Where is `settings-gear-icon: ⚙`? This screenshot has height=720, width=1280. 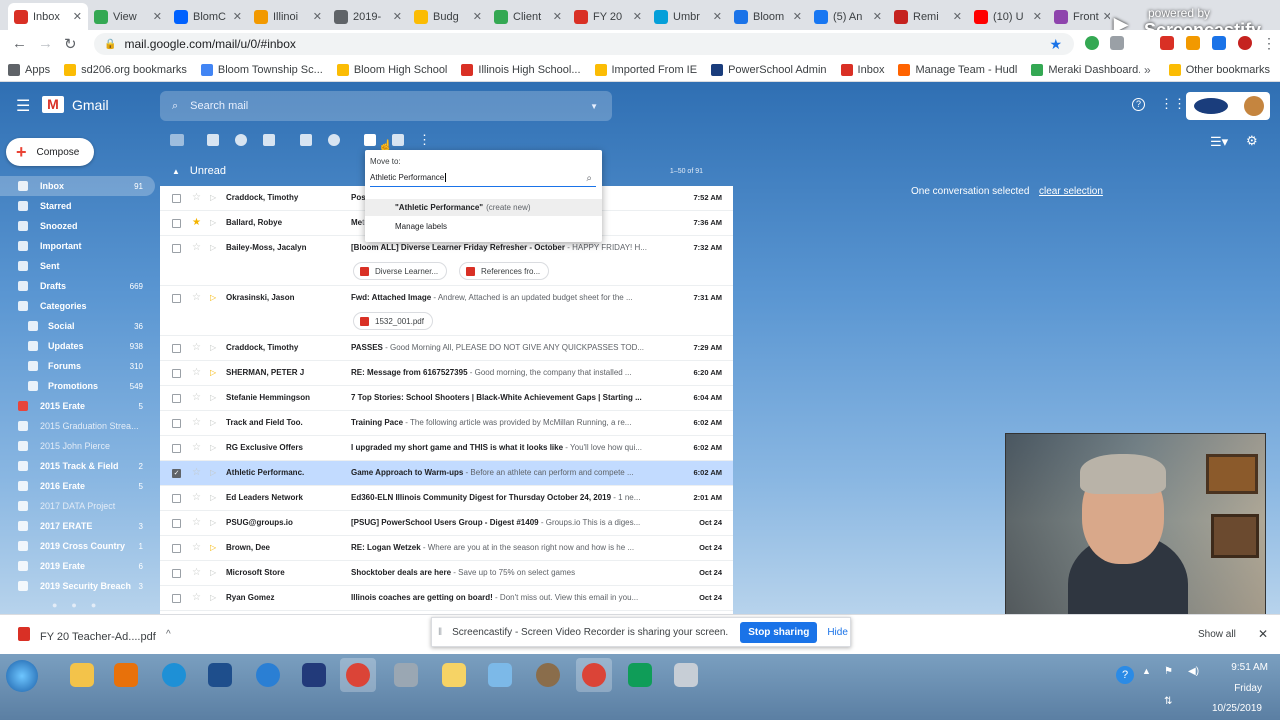 settings-gear-icon: ⚙ is located at coordinates (1252, 141).